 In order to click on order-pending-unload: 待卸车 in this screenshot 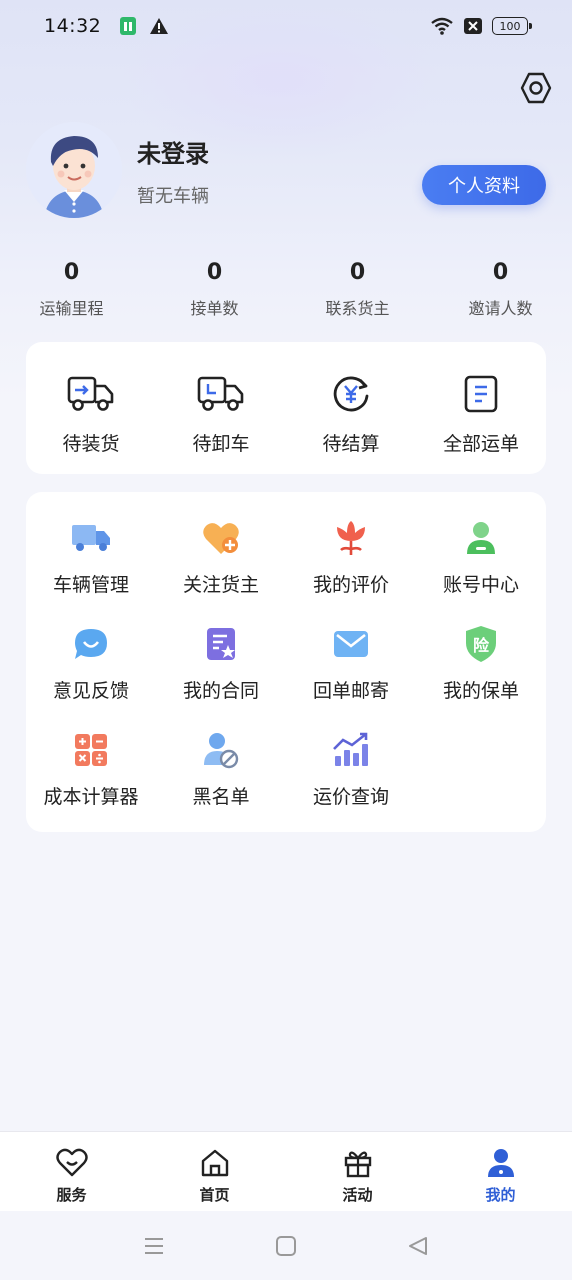, I will do `click(221, 408)`.